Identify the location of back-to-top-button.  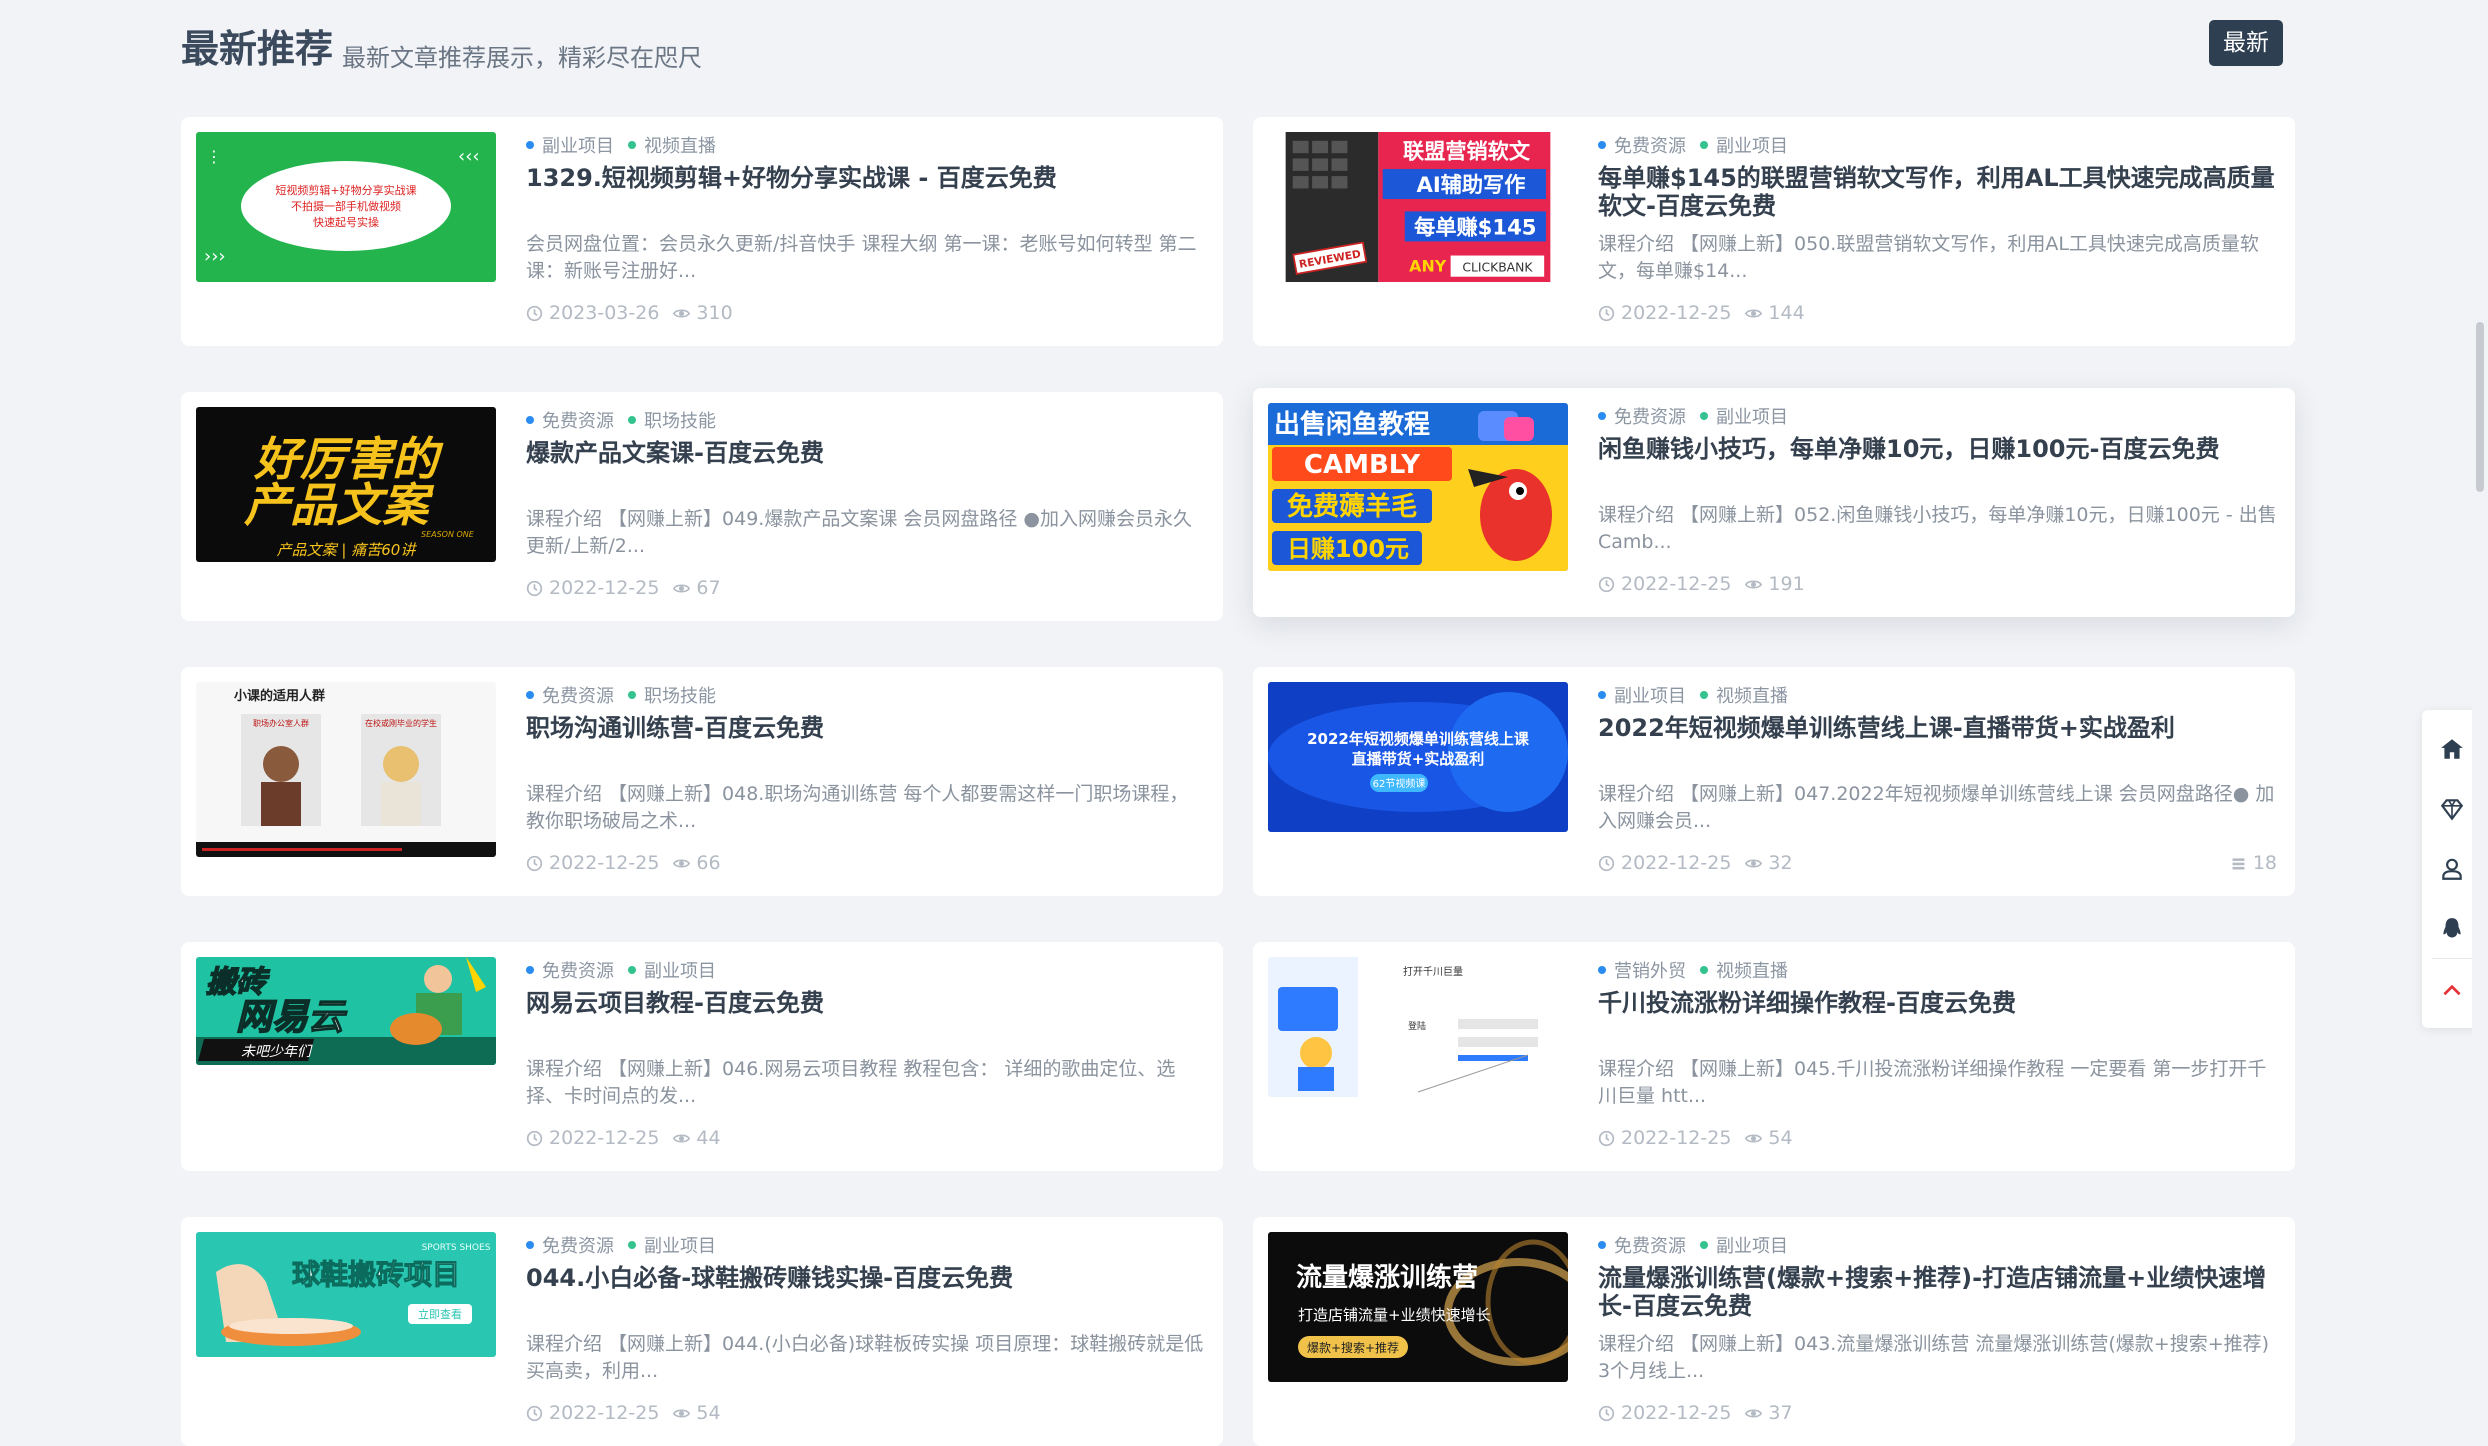
(2452, 991).